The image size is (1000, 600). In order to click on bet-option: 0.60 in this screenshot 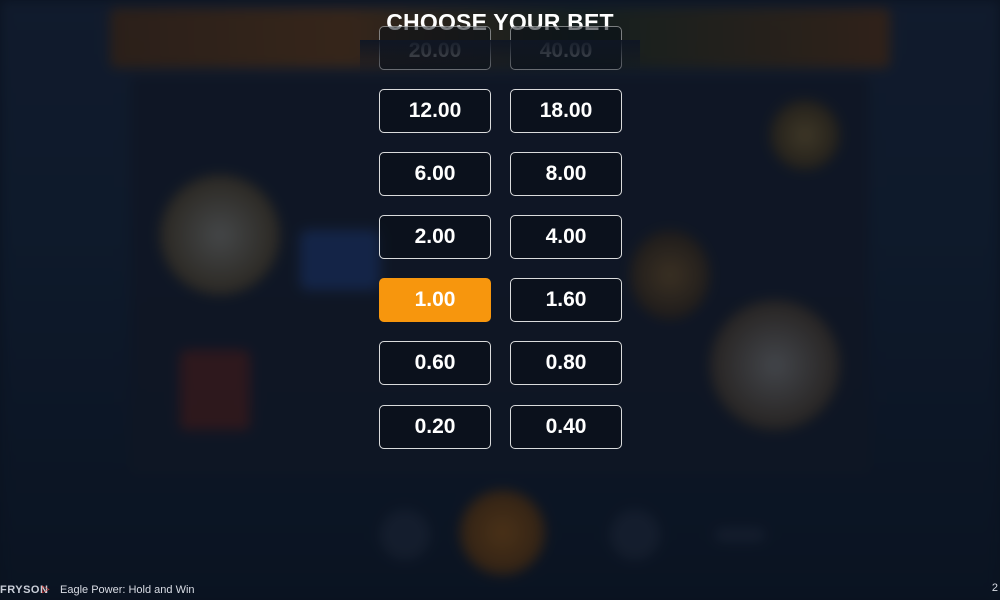, I will do `click(435, 363)`.